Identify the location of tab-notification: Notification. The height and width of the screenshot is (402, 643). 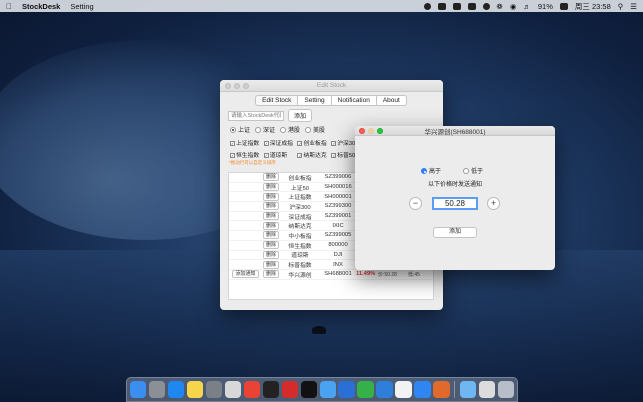
(353, 100).